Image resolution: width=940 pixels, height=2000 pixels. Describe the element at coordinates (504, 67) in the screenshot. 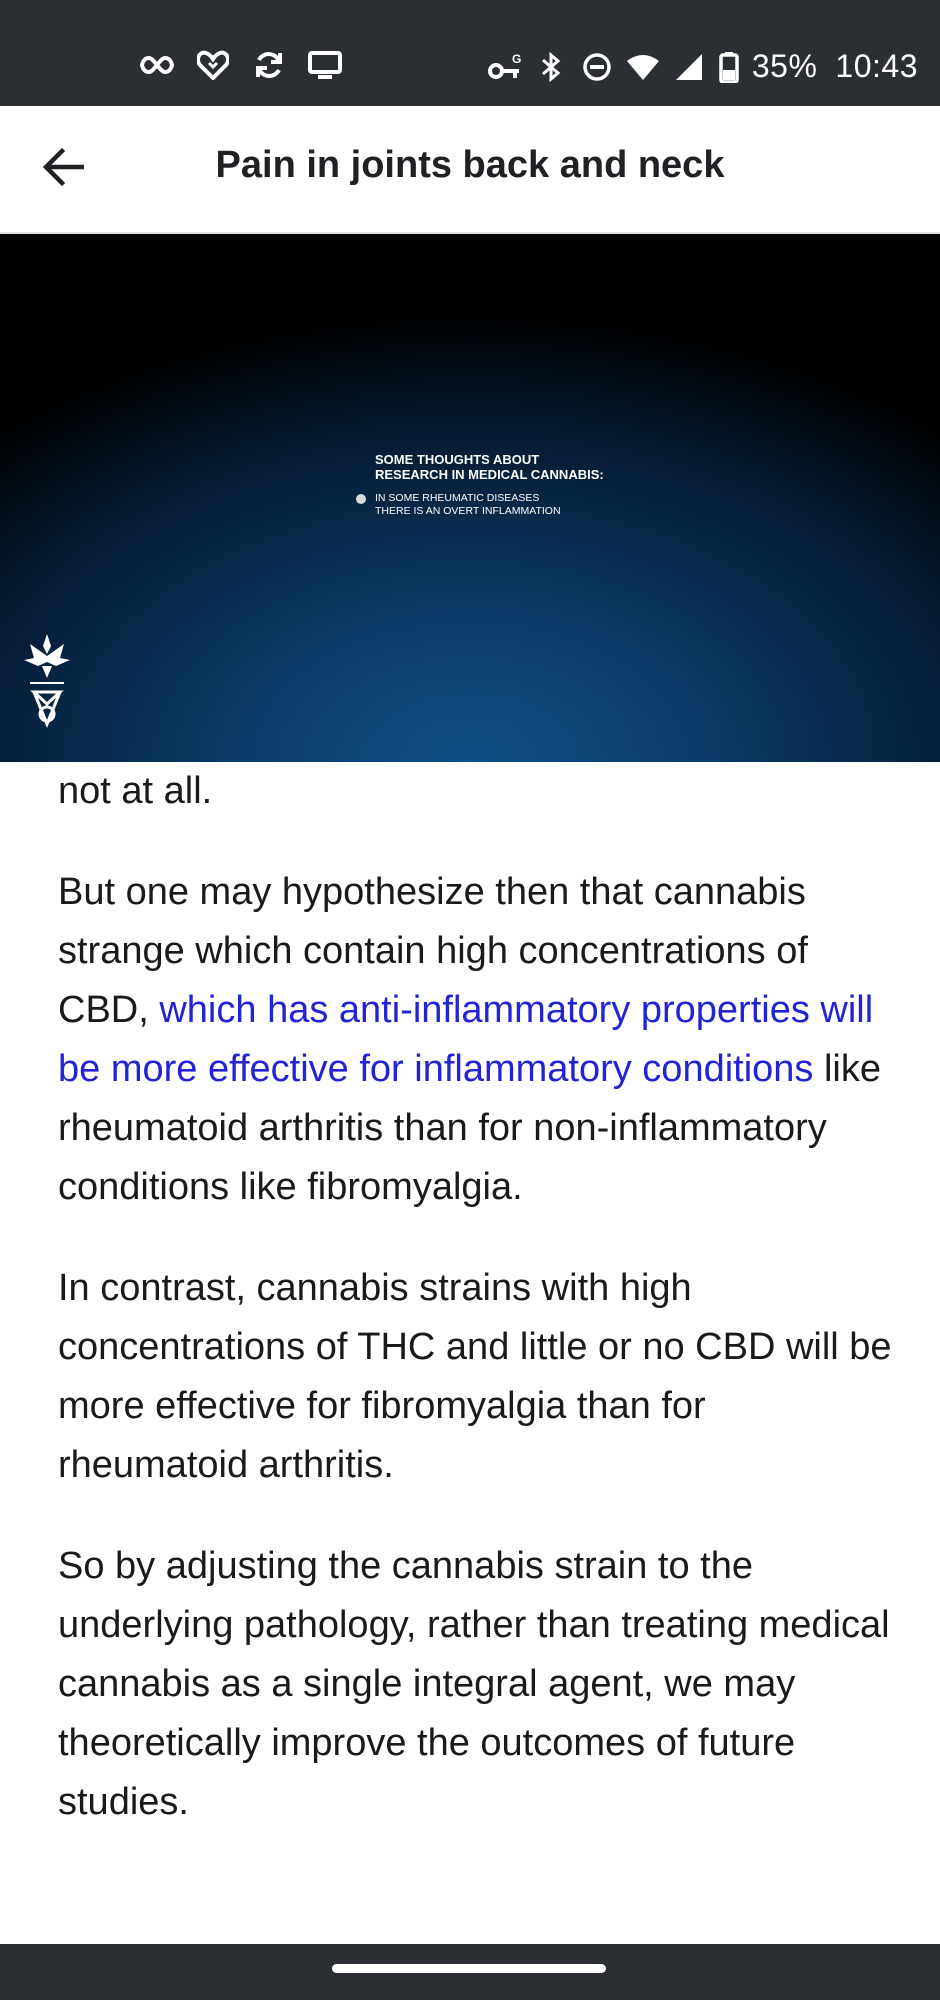

I see `vpn-key-icon: G` at that location.